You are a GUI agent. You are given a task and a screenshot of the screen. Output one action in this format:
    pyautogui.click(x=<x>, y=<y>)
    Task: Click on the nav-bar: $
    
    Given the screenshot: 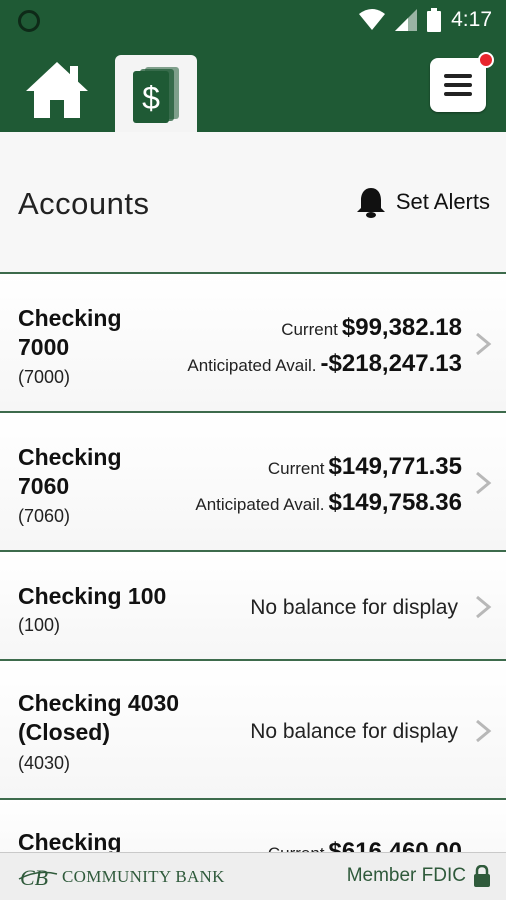 What is the action you would take?
    pyautogui.click(x=253, y=86)
    